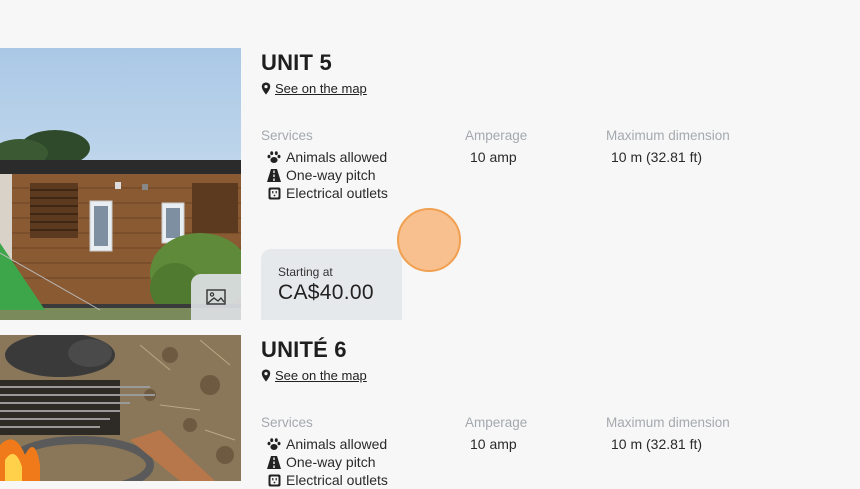 This screenshot has width=860, height=489. What do you see at coordinates (304, 349) in the screenshot?
I see `unit-title: UNITÉ 6` at bounding box center [304, 349].